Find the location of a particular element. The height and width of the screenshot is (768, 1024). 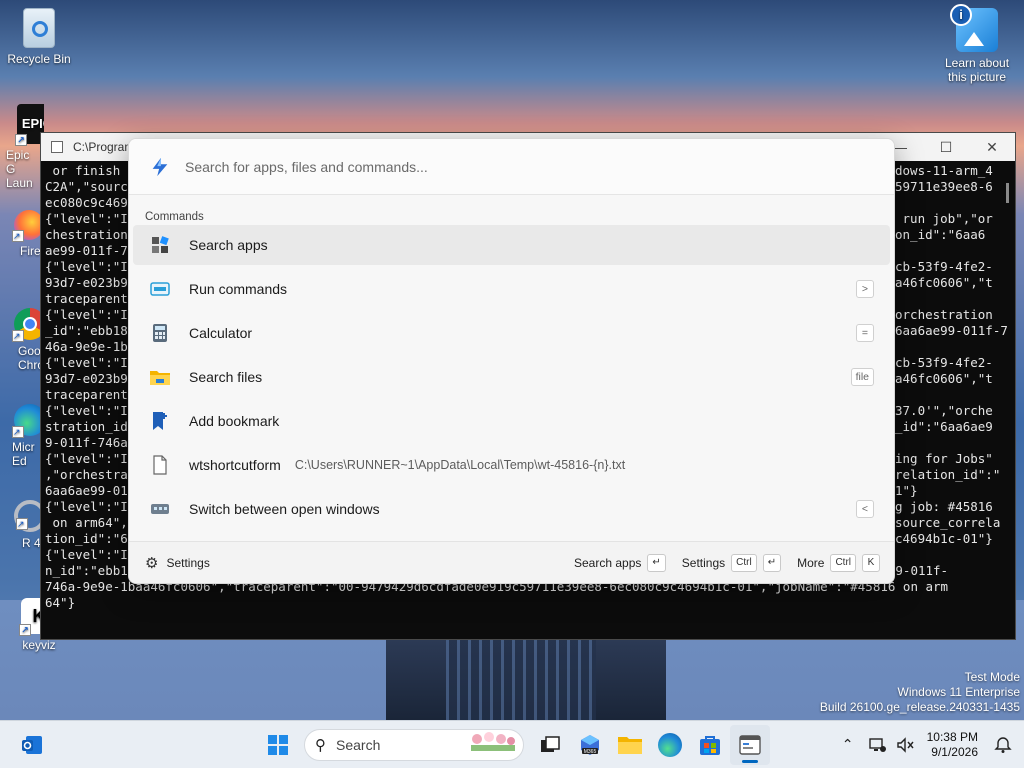

command-item-switch-windows: Switch between open windows < is located at coordinates (511, 509).